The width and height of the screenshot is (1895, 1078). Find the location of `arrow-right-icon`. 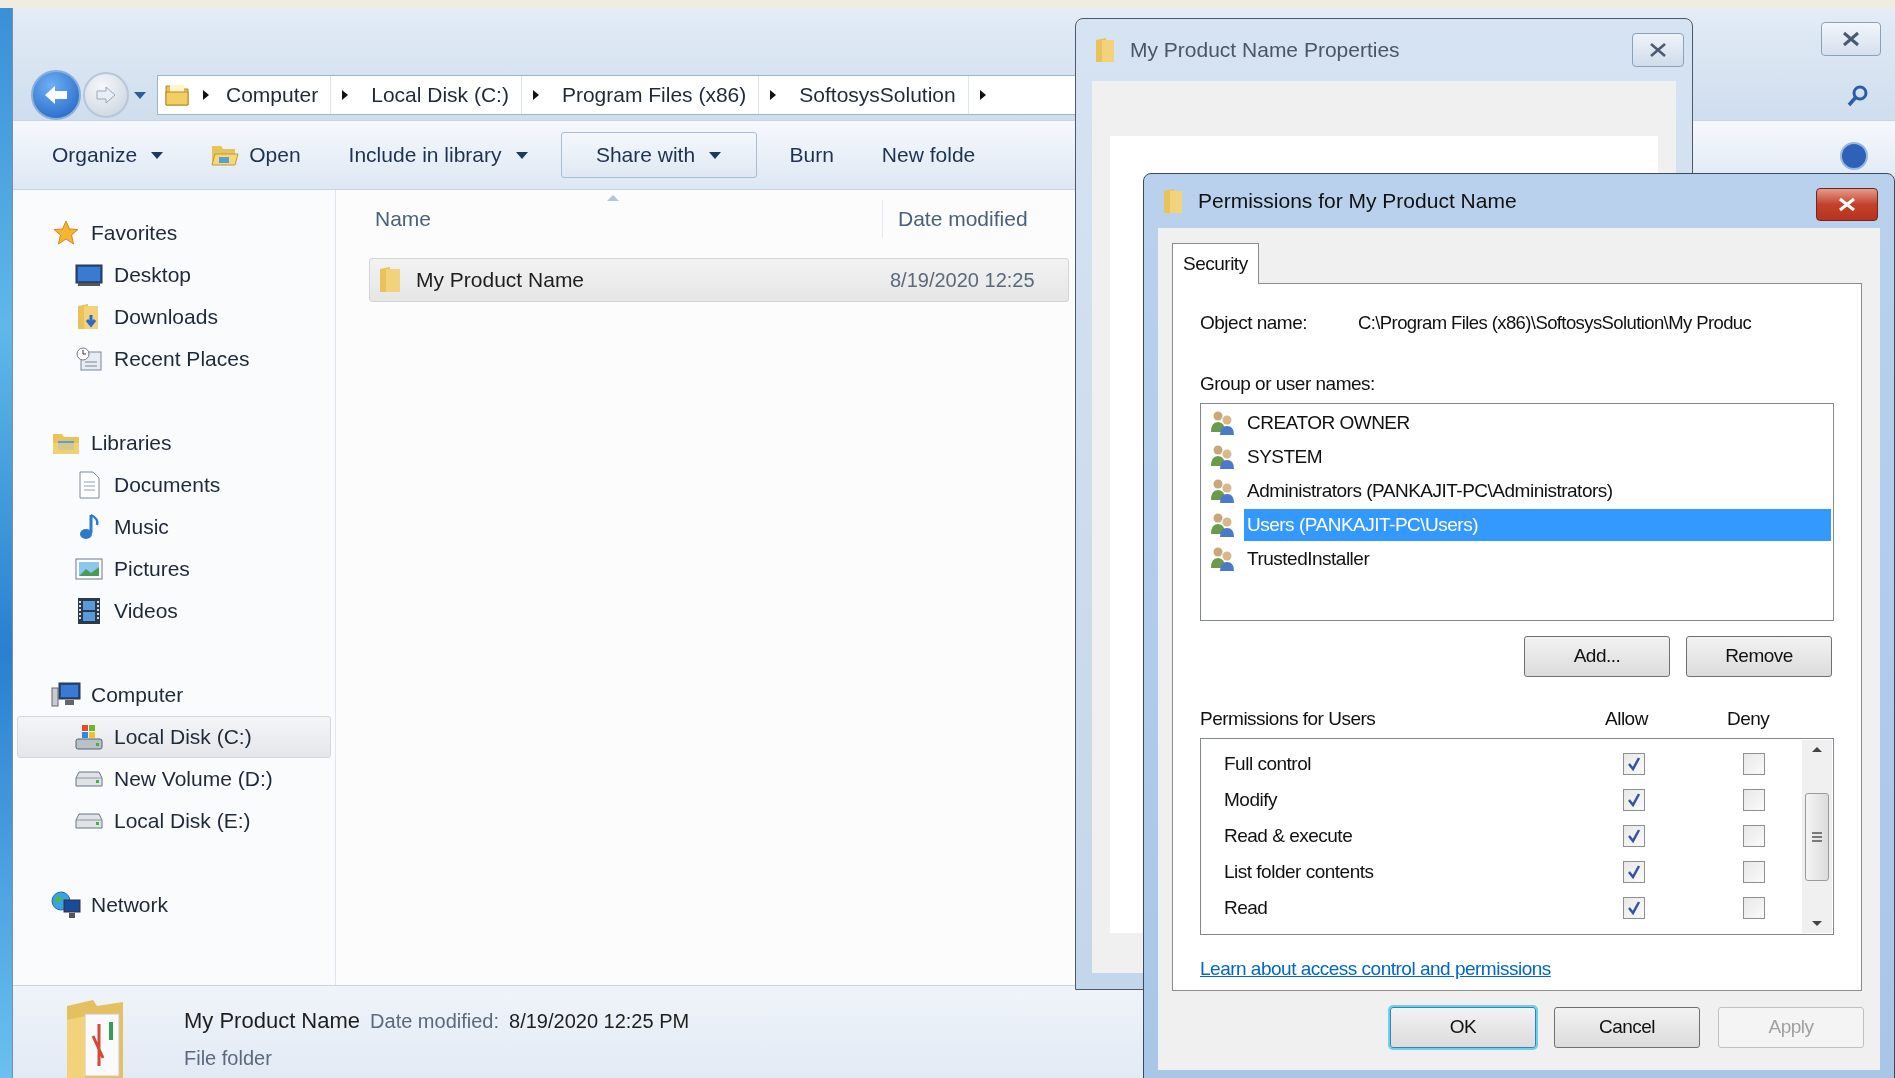

arrow-right-icon is located at coordinates (106, 95).